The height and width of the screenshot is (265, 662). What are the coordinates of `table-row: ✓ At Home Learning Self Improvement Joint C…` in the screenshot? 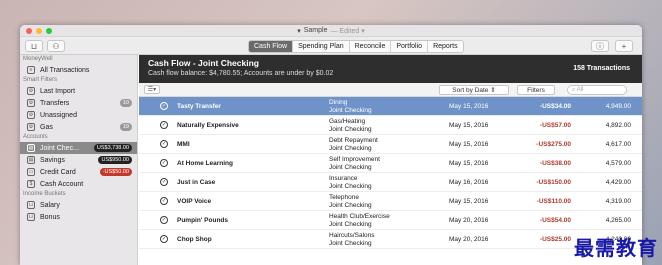 It's located at (390, 163).